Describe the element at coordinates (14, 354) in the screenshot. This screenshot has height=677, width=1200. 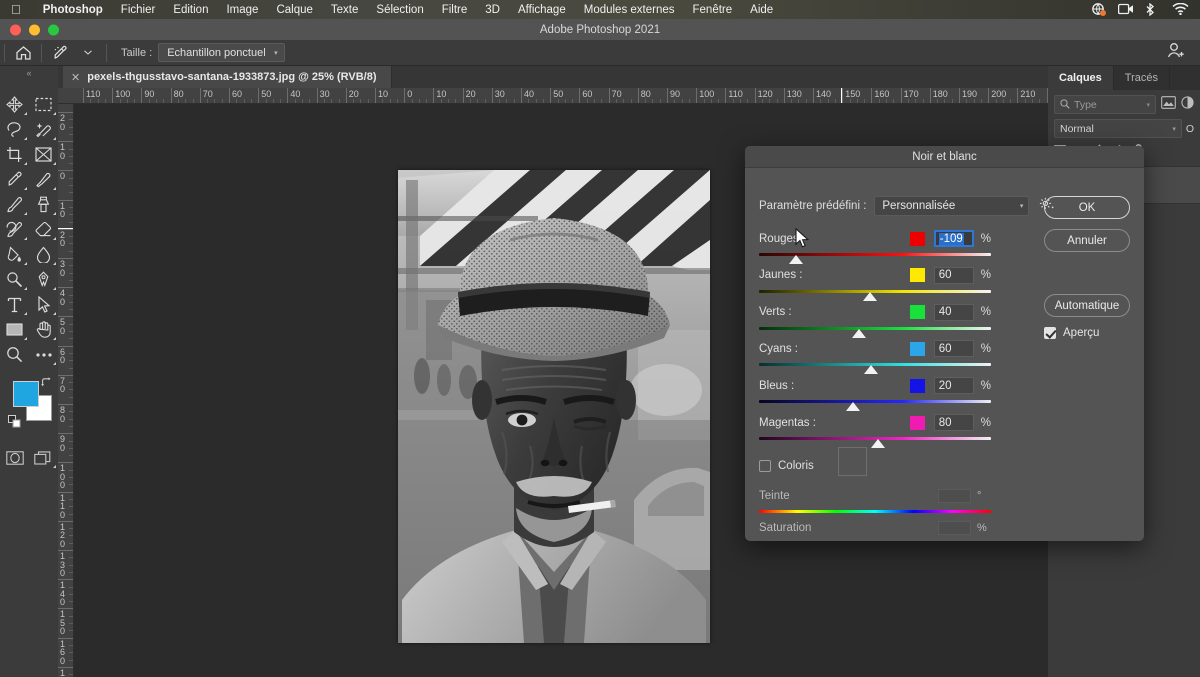
I see `zoom-tool-icon` at that location.